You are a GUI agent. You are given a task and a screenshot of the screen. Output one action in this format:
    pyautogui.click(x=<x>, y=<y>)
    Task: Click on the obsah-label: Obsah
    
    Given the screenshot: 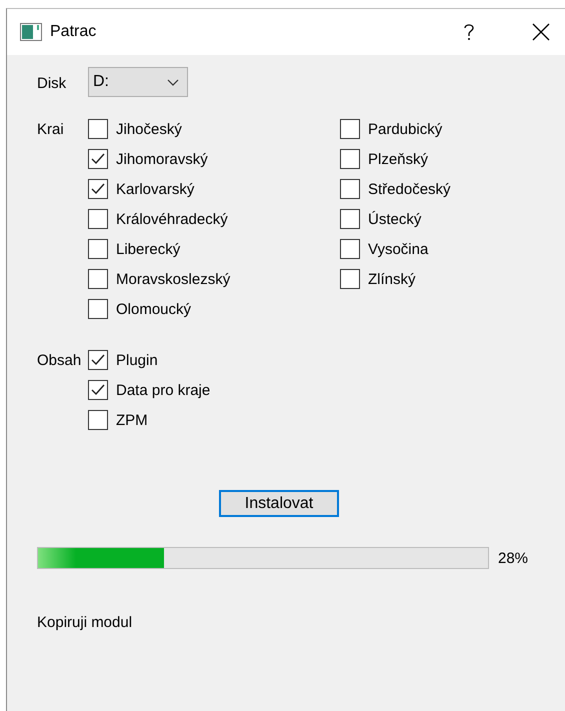 What is the action you would take?
    pyautogui.click(x=59, y=361)
    